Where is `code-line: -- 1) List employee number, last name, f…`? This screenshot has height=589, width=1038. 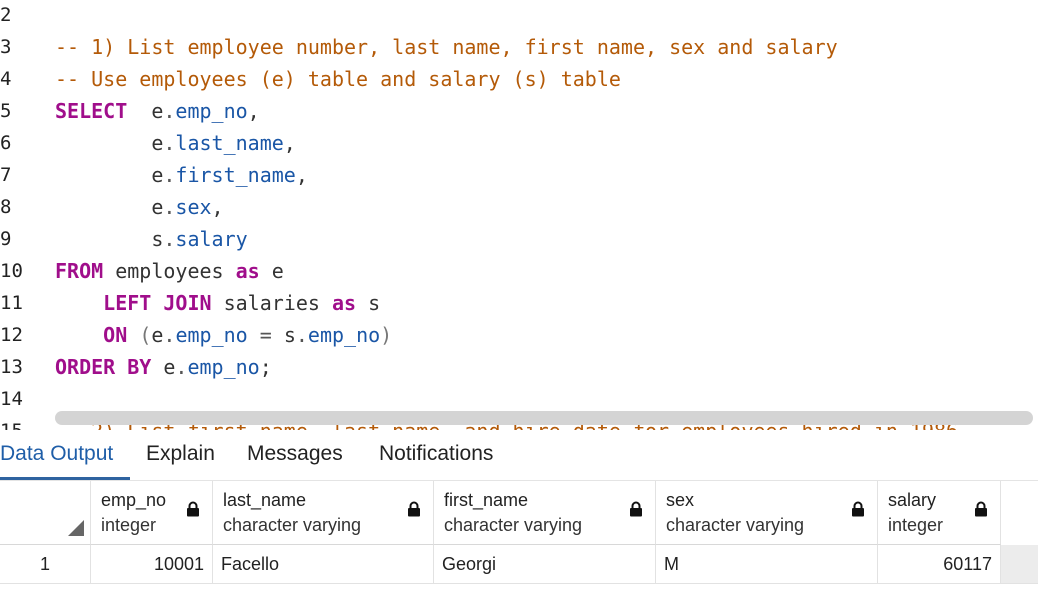
code-line: -- 1) List employee number, last name, f… is located at coordinates (446, 47).